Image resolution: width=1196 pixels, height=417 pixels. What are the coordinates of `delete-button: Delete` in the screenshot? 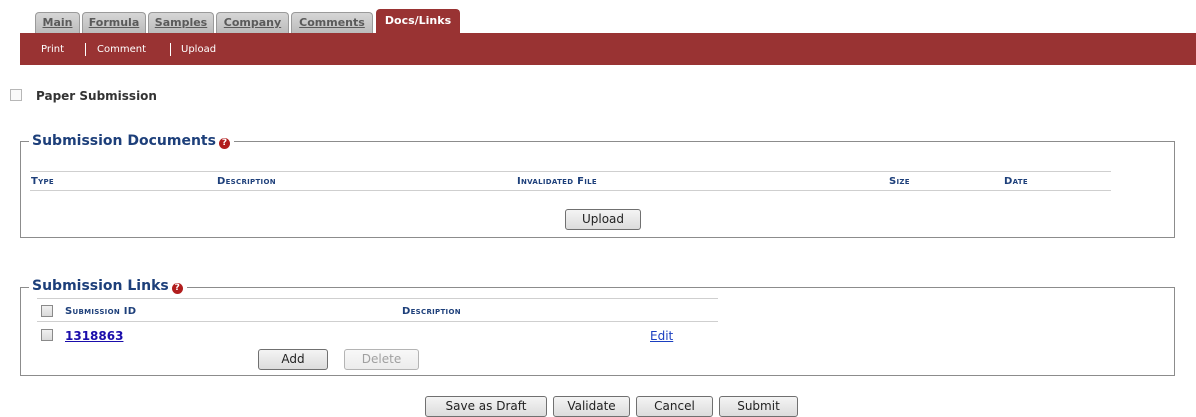 It's located at (381, 359).